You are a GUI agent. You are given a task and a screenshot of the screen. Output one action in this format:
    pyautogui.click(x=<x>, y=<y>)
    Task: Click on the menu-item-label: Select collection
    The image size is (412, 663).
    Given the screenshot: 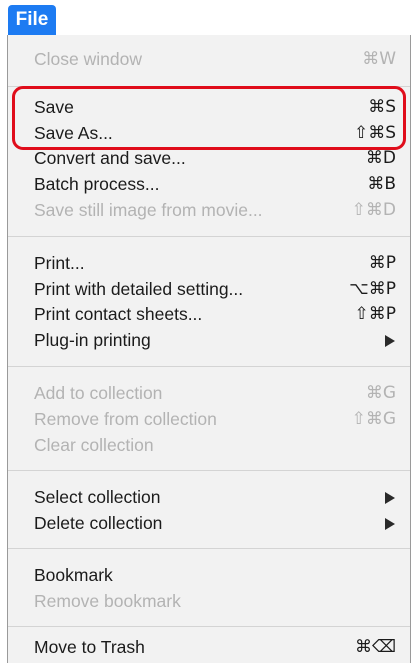 What is the action you would take?
    pyautogui.click(x=97, y=497)
    